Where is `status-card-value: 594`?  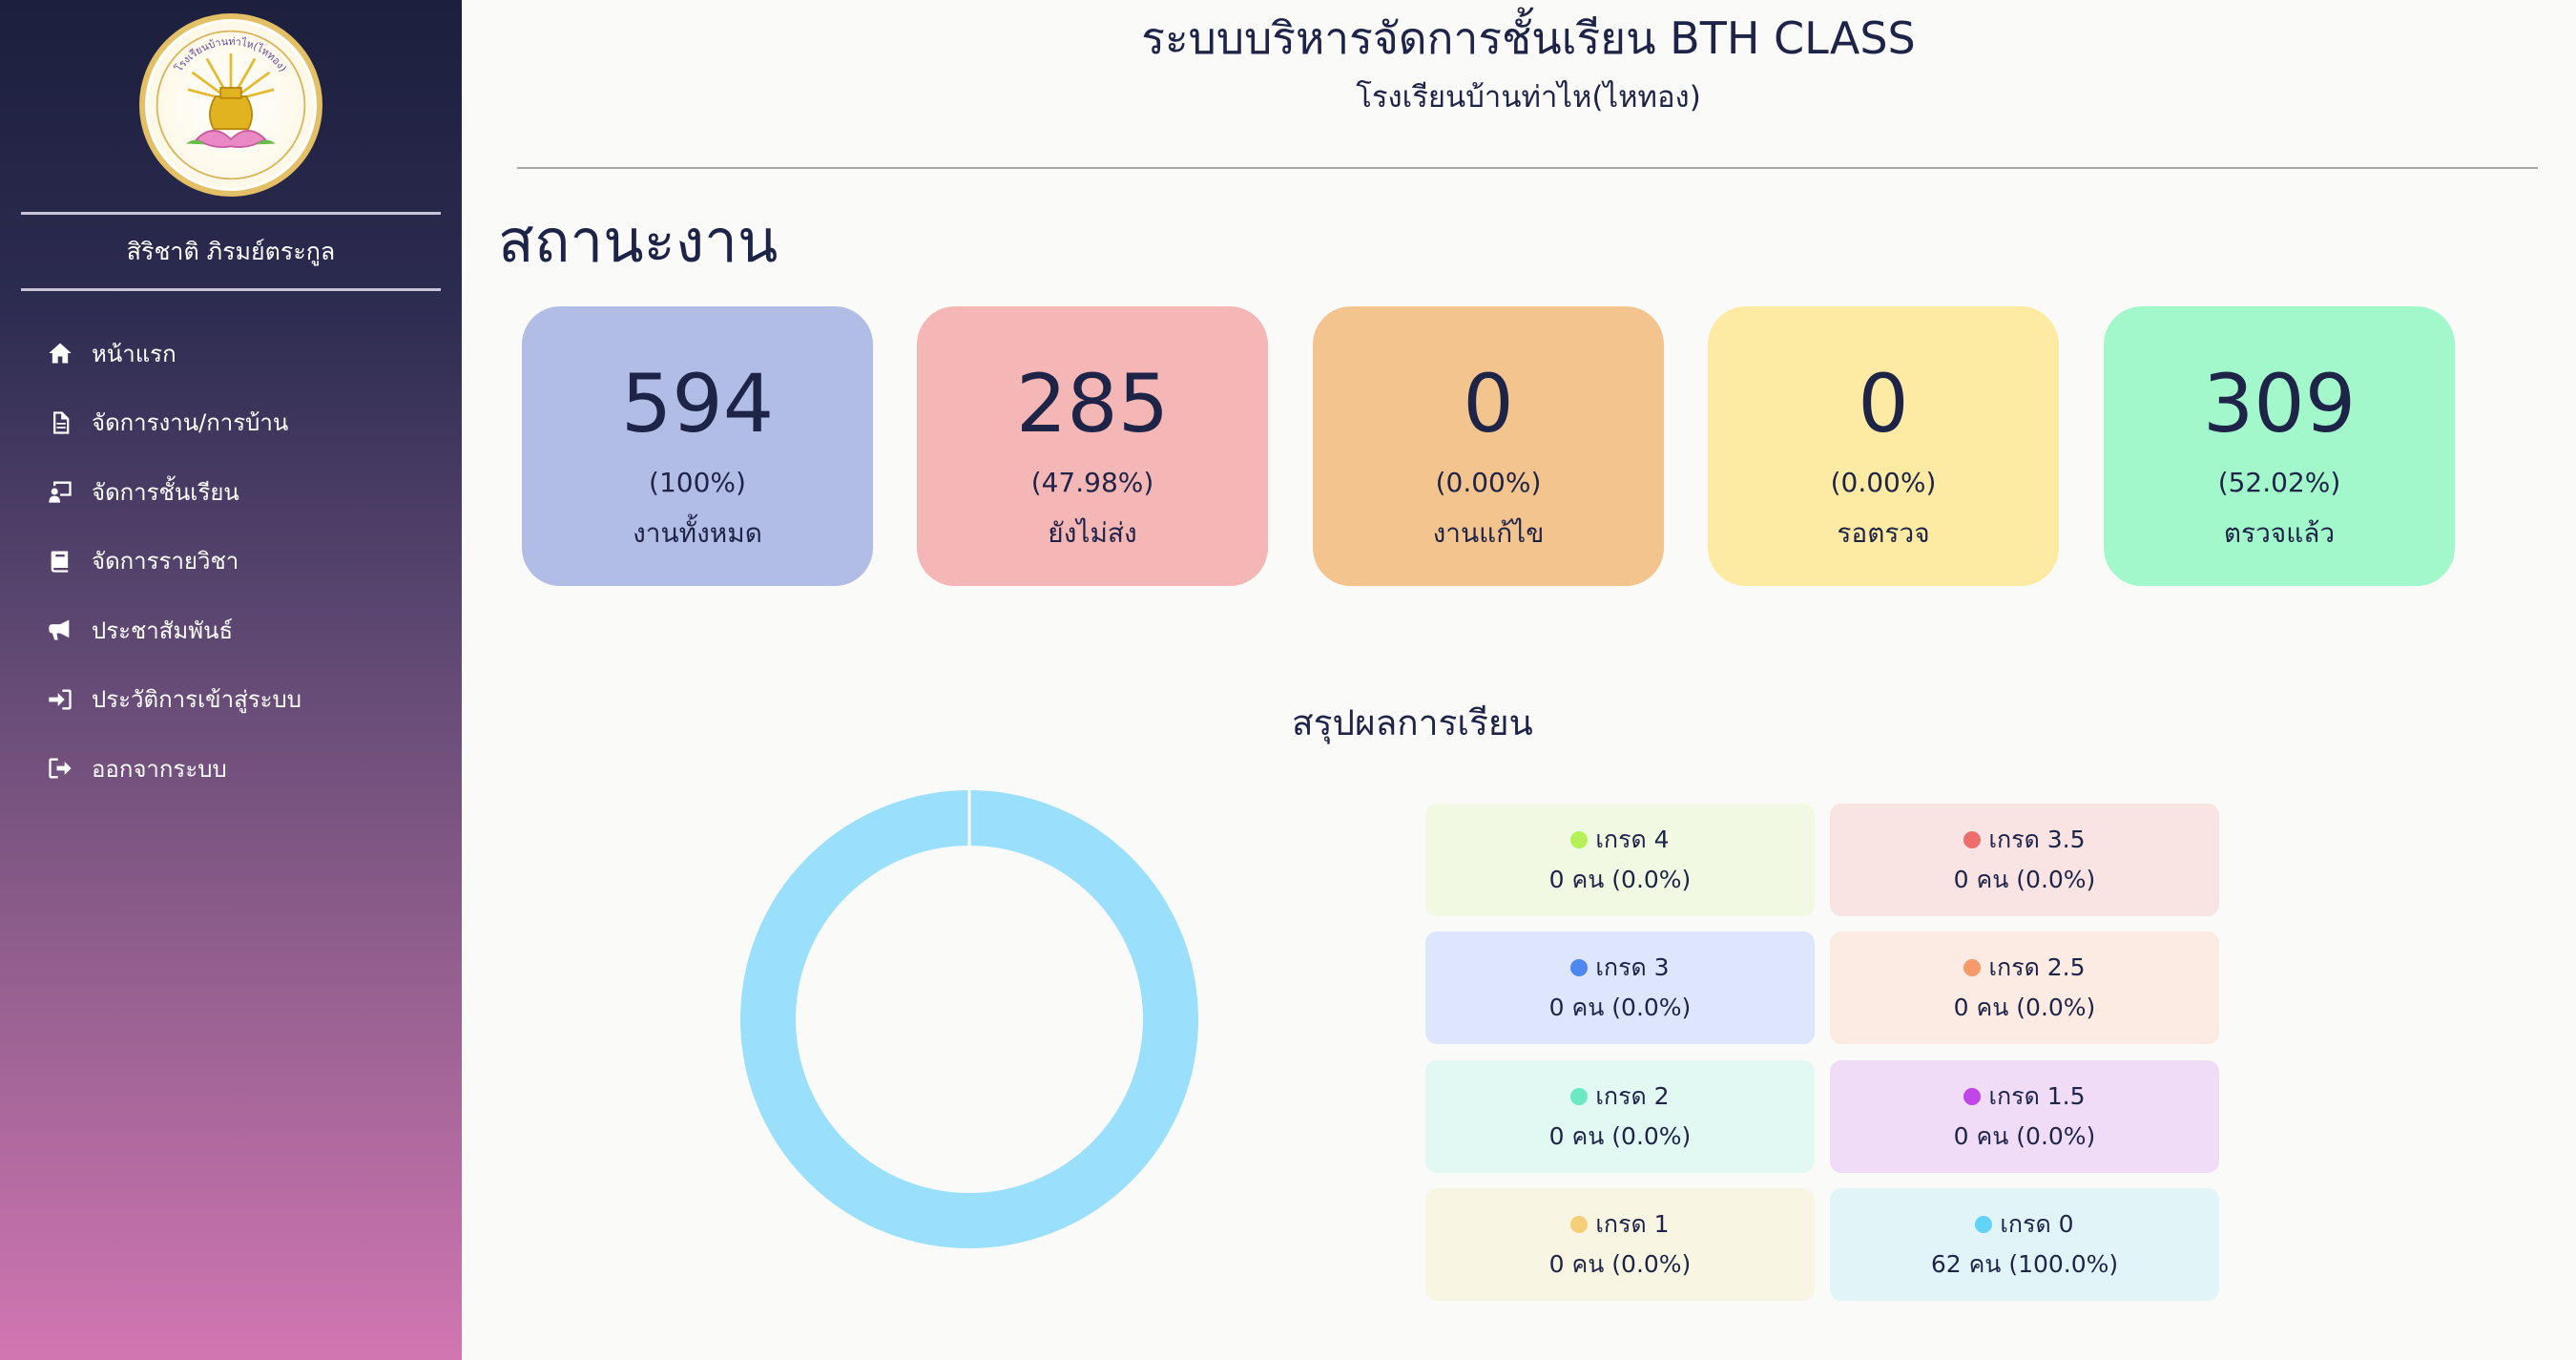
status-card-value: 594 is located at coordinates (697, 403).